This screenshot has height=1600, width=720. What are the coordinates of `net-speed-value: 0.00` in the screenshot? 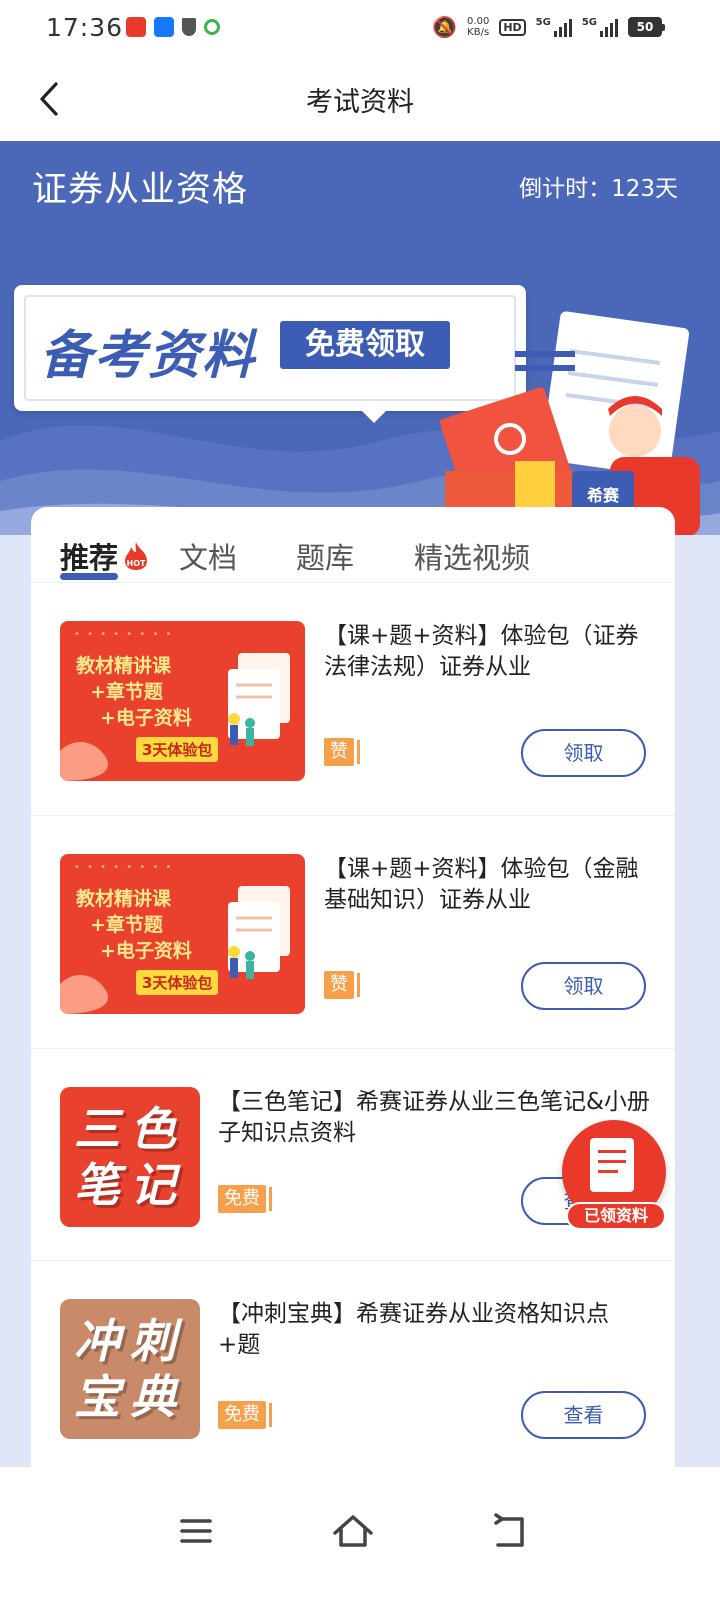 It's located at (478, 21).